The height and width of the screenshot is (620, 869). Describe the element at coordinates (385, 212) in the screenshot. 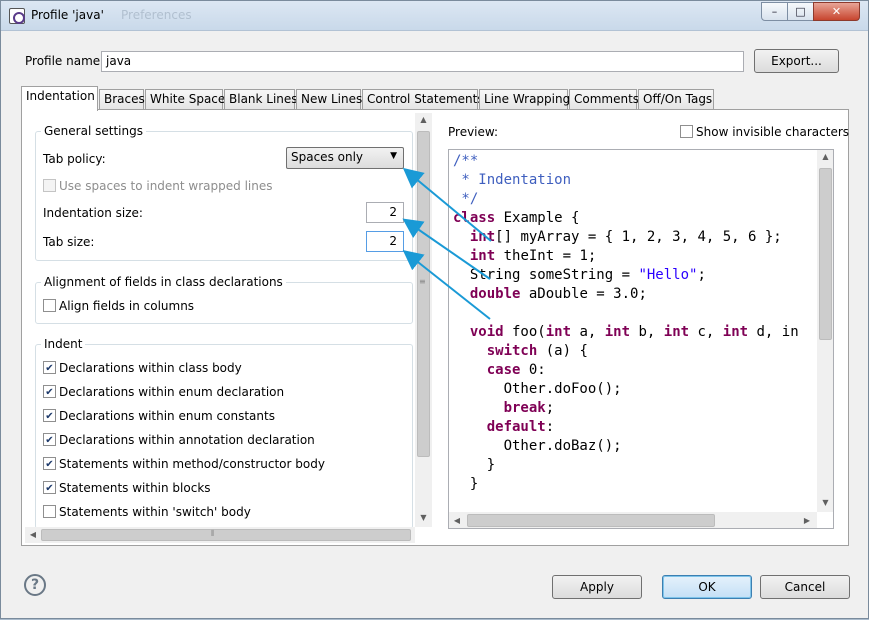

I see `indentation-size-input: 2` at that location.